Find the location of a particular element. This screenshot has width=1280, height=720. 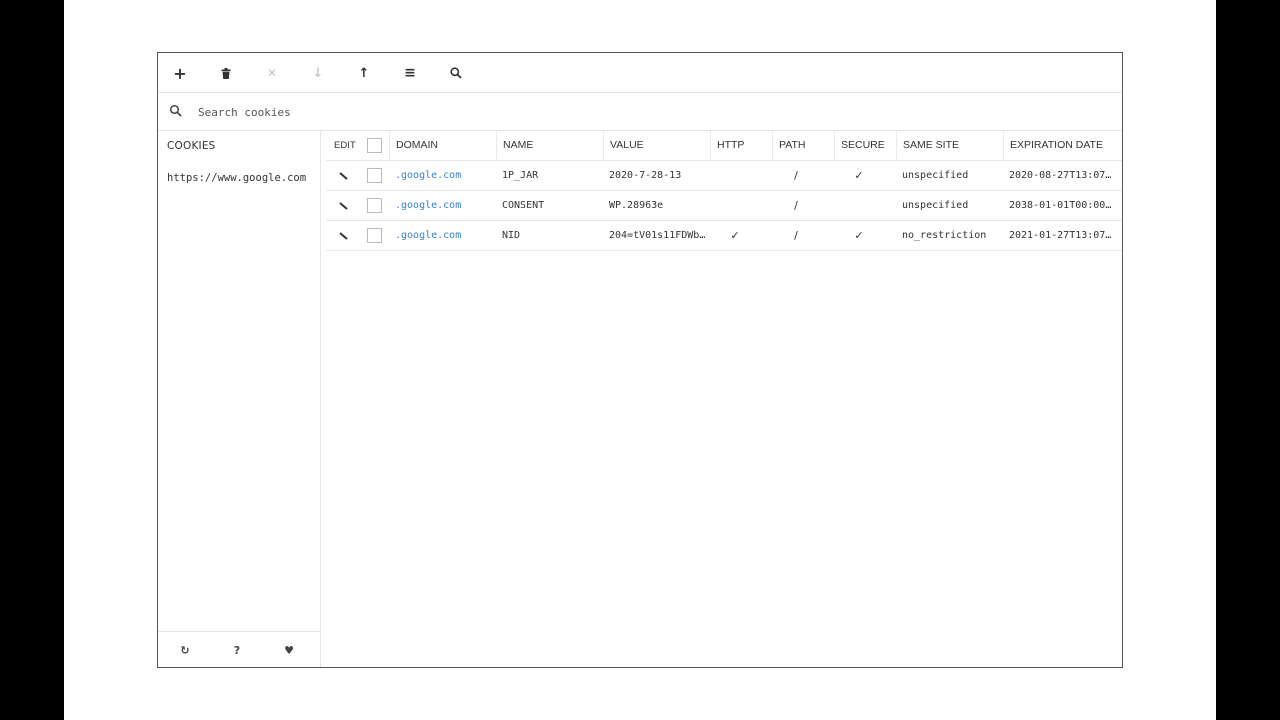

sidebar-header: COOKIES is located at coordinates (191, 146).